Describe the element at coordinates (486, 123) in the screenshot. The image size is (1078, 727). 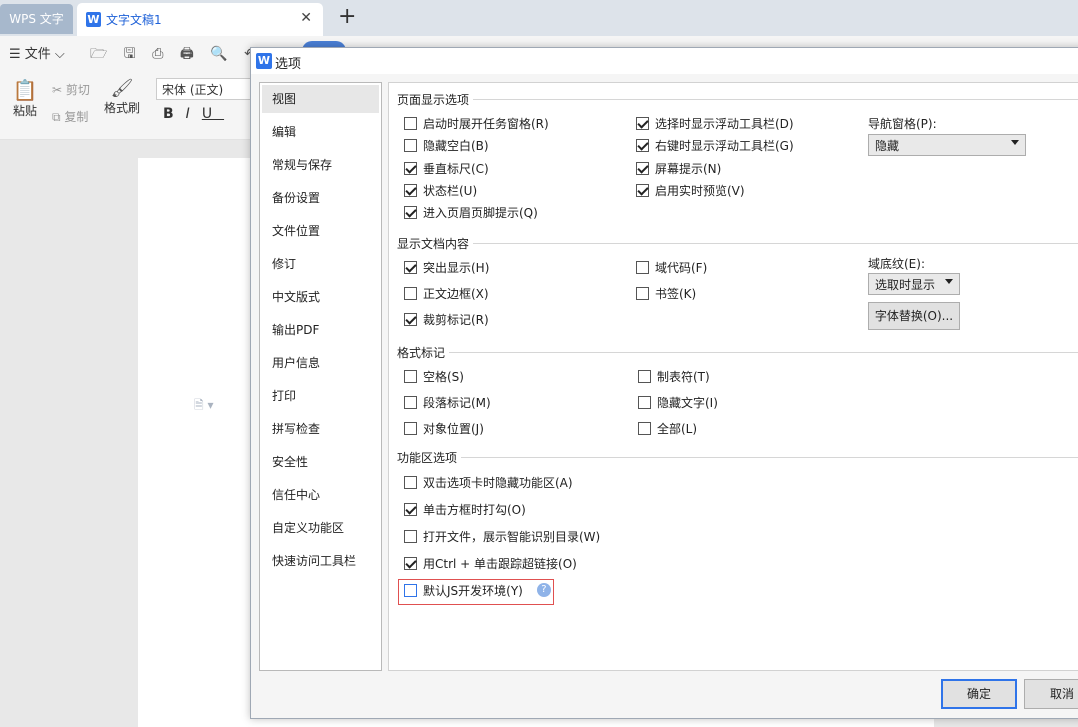
I see `chk-label: 启动时展开任务窗格(R)` at that location.